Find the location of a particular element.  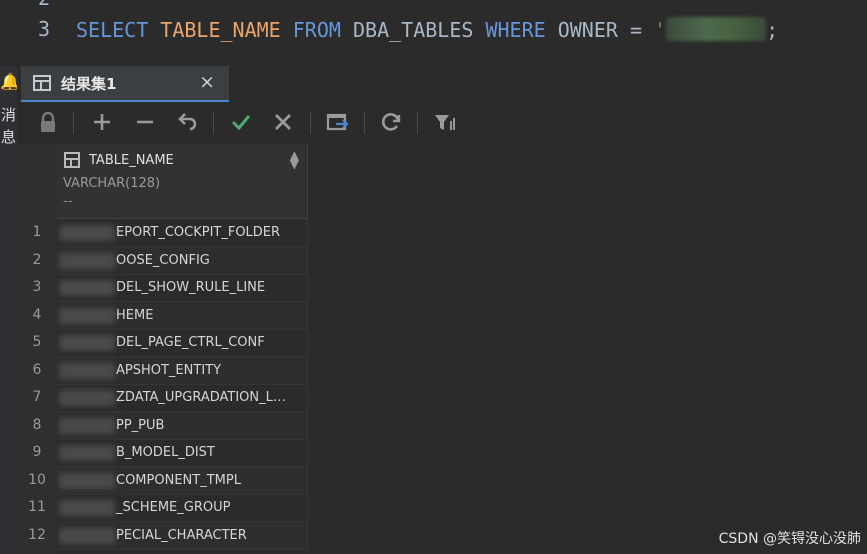

filter-icon is located at coordinates (444, 122).